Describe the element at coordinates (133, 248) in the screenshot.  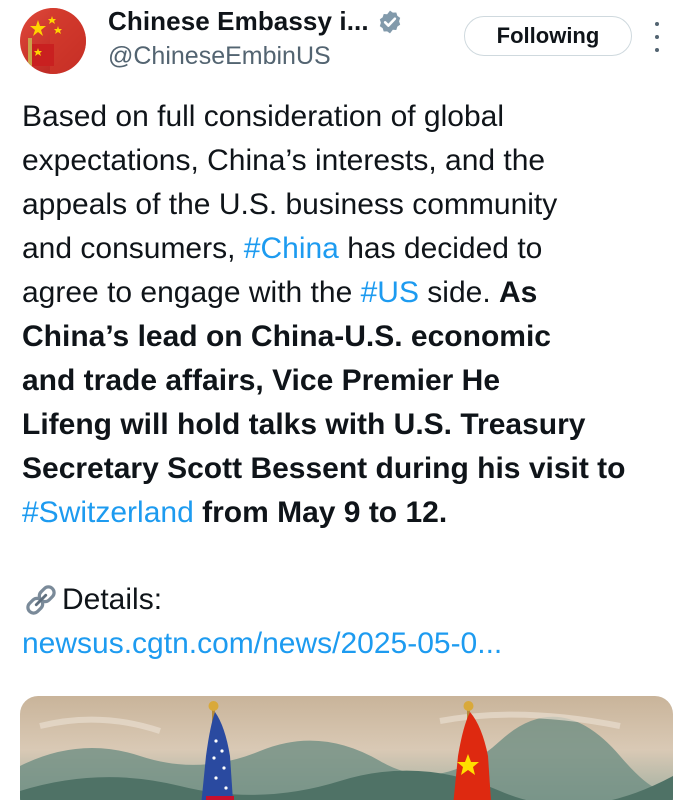
I see `tweet-text-segment: and consumers,` at that location.